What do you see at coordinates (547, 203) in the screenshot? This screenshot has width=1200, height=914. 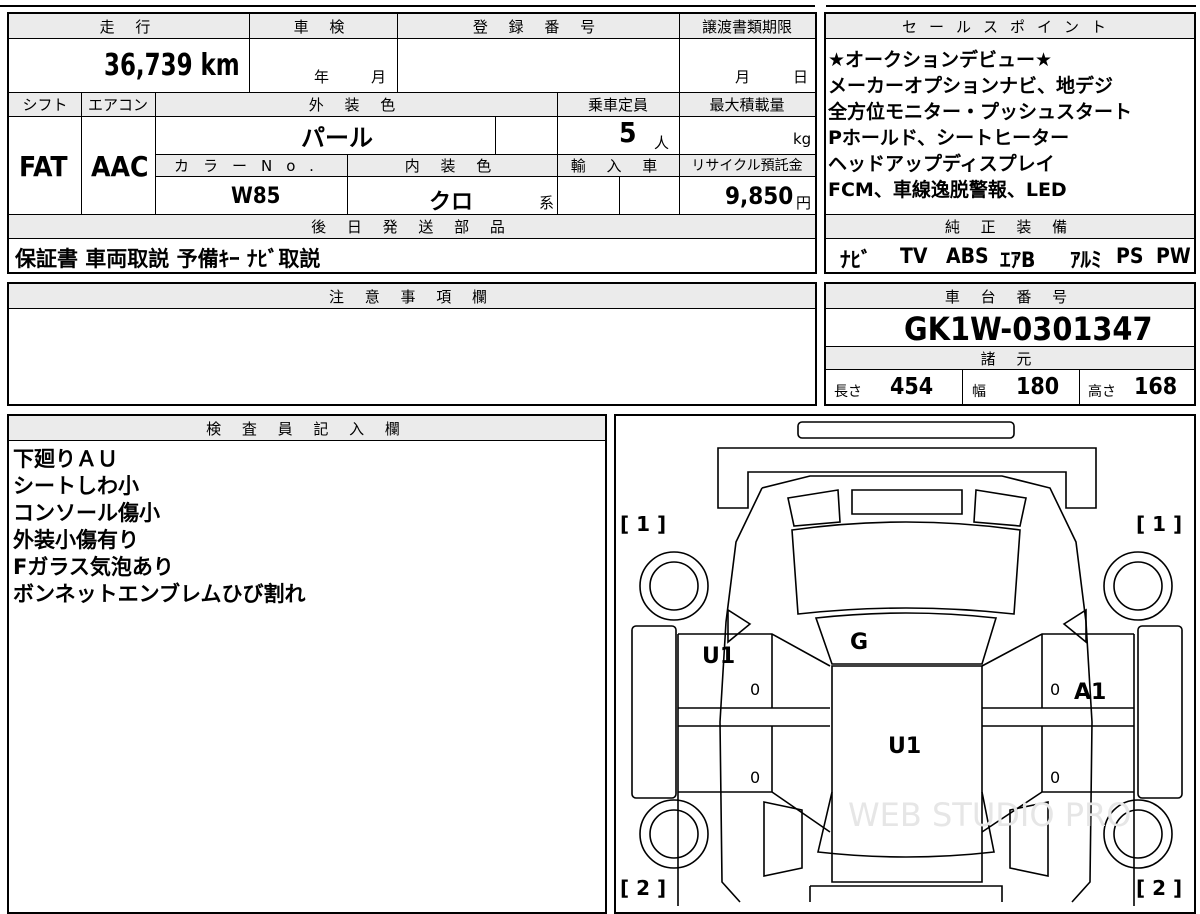 I see `int-color-suffix: 系` at bounding box center [547, 203].